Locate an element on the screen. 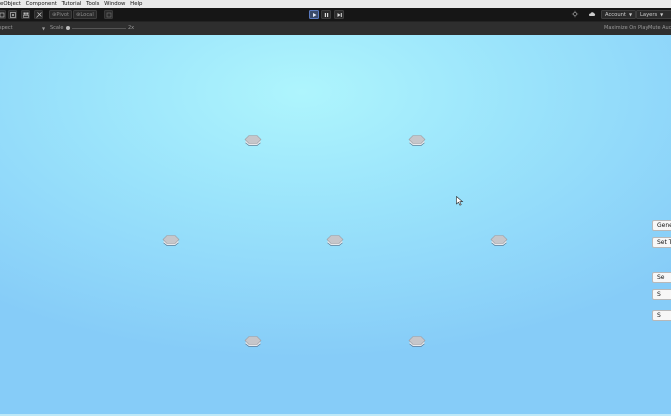  scale-label: Scale is located at coordinates (57, 28).